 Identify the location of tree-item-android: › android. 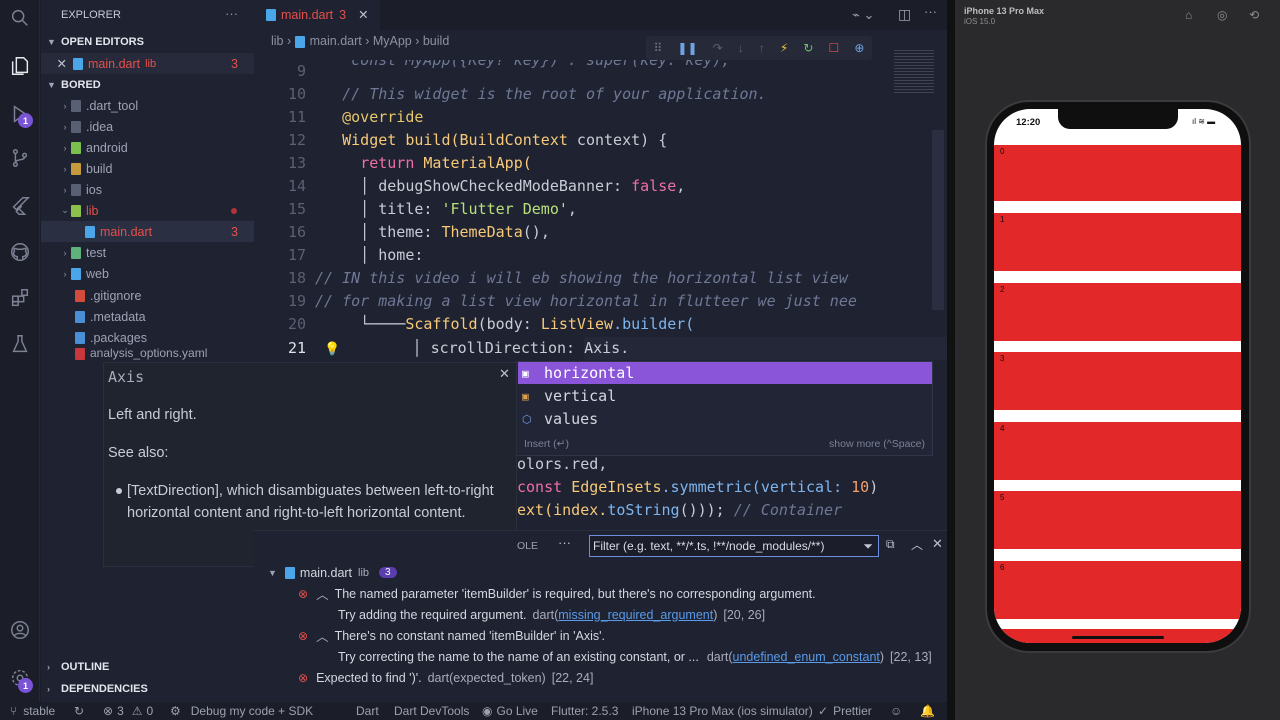
(147, 147).